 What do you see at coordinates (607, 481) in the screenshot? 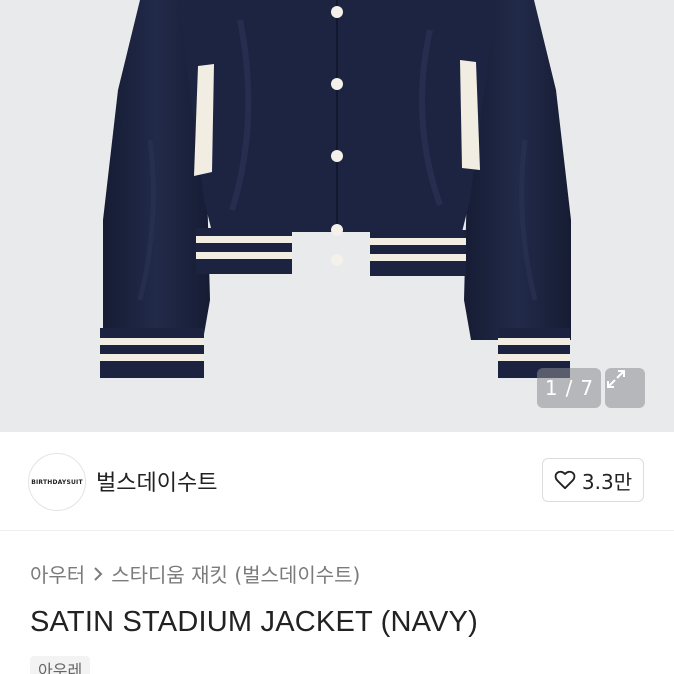
I see `like-count: 3.3만` at bounding box center [607, 481].